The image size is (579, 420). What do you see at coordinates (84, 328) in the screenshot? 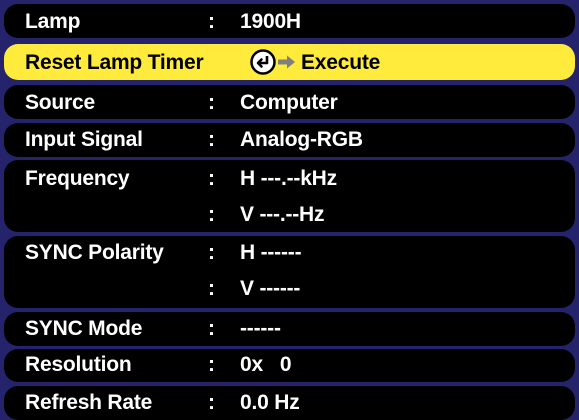
I see `sync-mode-label: SYNC Mode` at bounding box center [84, 328].